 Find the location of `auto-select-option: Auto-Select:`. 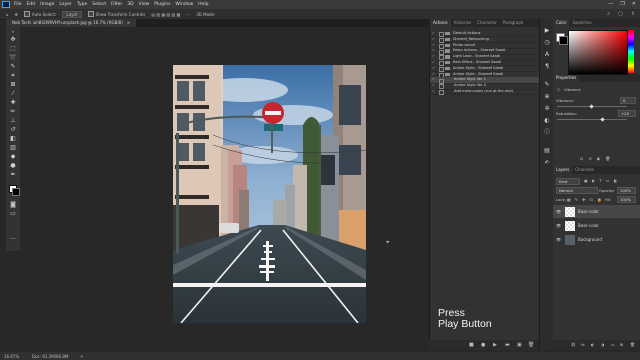

auto-select-option: Auto-Select: is located at coordinates (39, 14).